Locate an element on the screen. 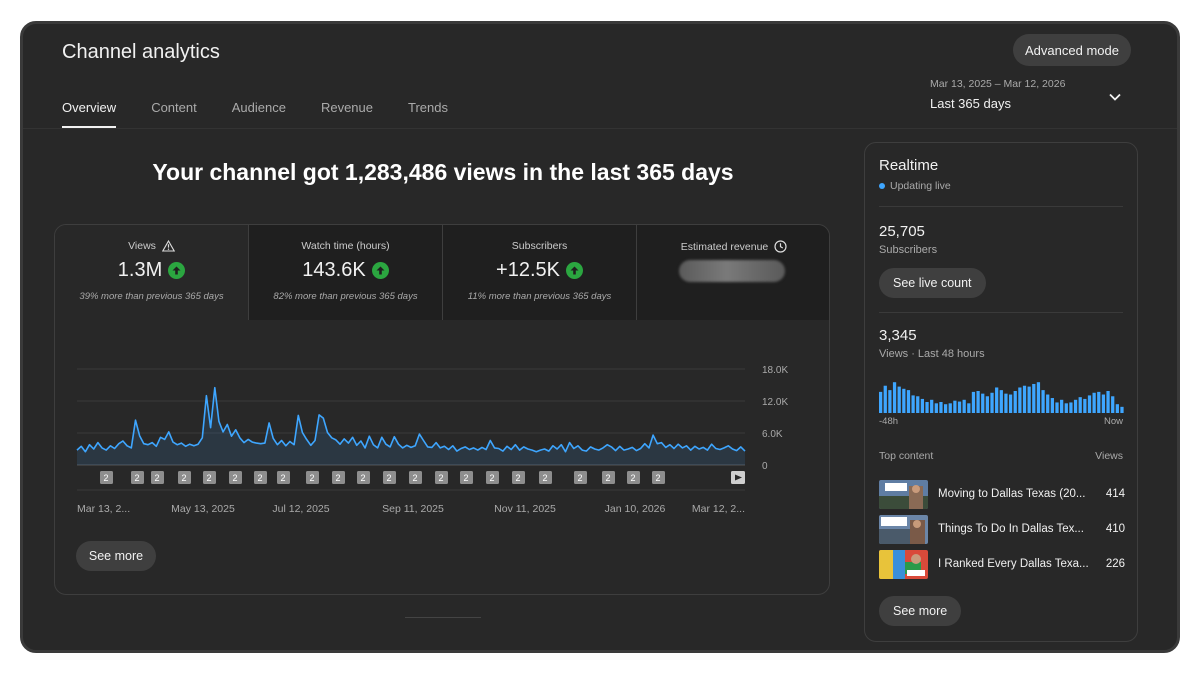  metric-views-row: 1.3M is located at coordinates (151, 270).